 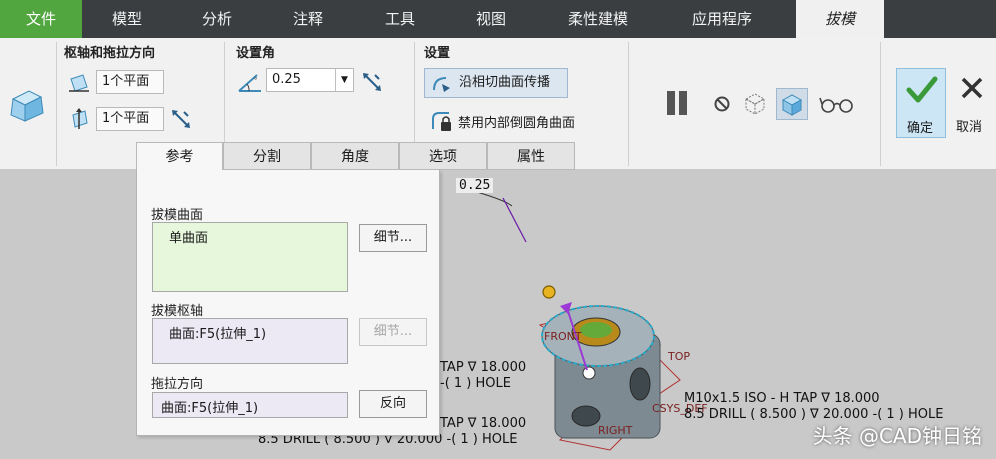 I want to click on watermark: 头条 @CAD钟日铭, so click(x=897, y=436).